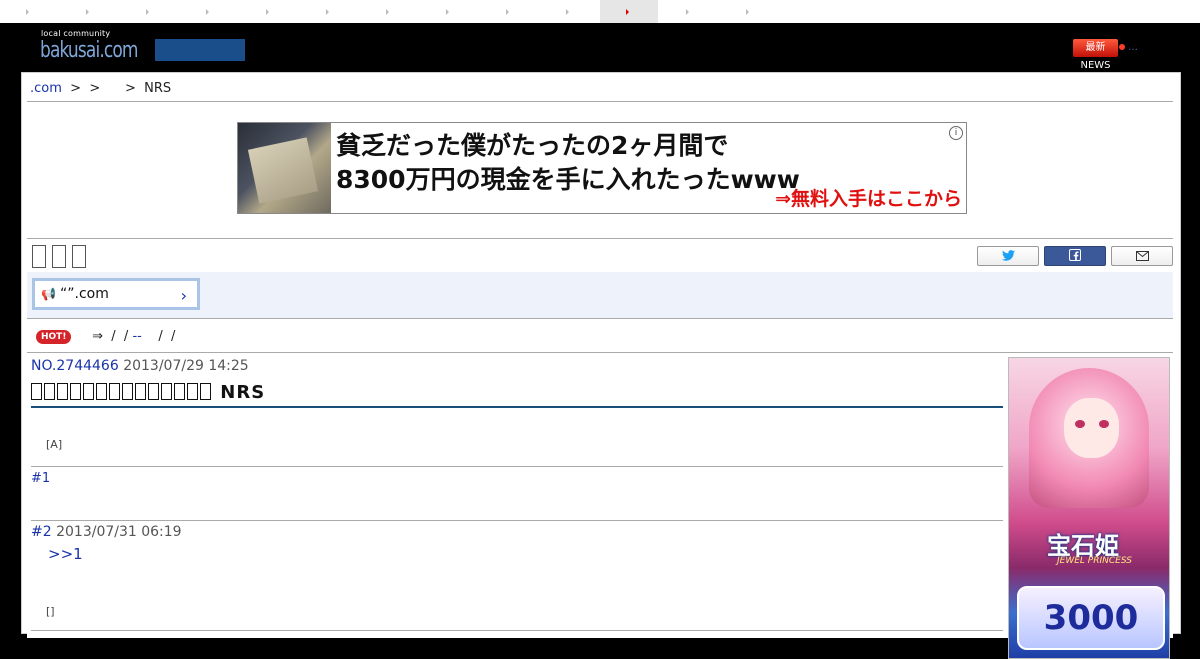  Describe the element at coordinates (75, 366) in the screenshot. I see `thread-number: NO.2744466` at that location.